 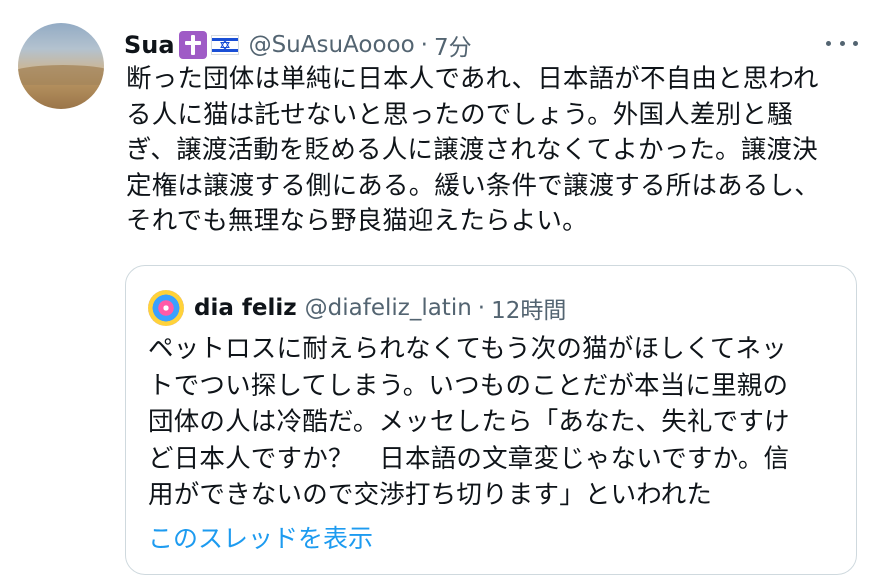 What do you see at coordinates (473, 185) in the screenshot?
I see `tweet-text-line: 定権は譲渡する側にある。緩い条件で譲渡する所はあるし、` at bounding box center [473, 185].